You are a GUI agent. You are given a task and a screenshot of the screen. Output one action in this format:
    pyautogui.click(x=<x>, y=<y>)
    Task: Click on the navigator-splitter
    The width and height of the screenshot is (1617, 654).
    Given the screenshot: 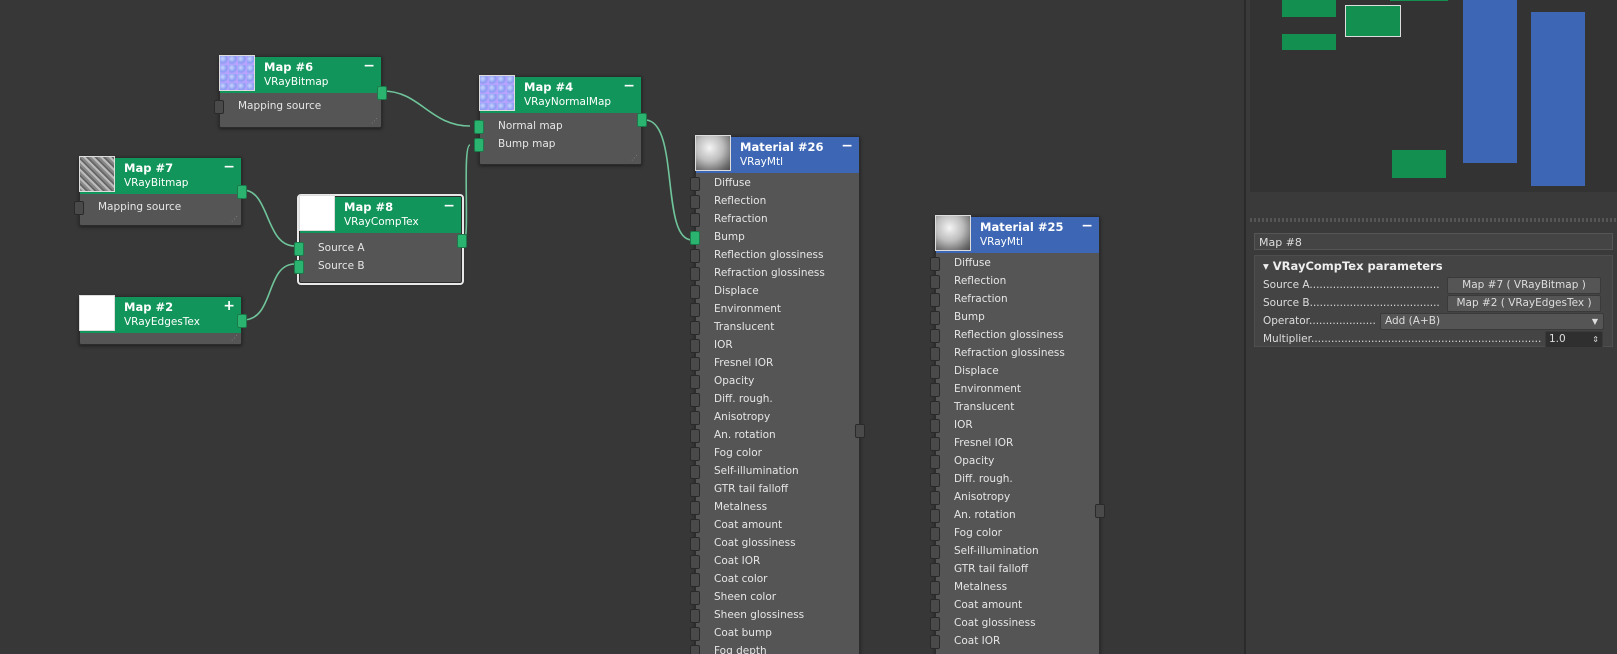 What is the action you would take?
    pyautogui.click(x=1433, y=220)
    